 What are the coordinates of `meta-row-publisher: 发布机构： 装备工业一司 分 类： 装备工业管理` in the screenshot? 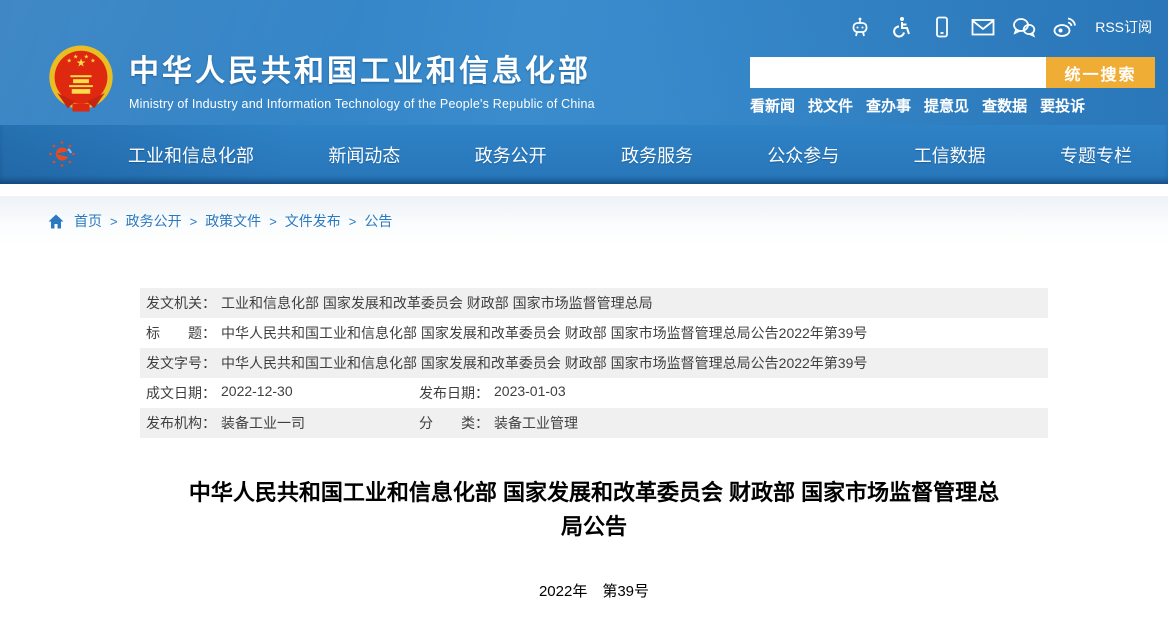 It's located at (594, 423).